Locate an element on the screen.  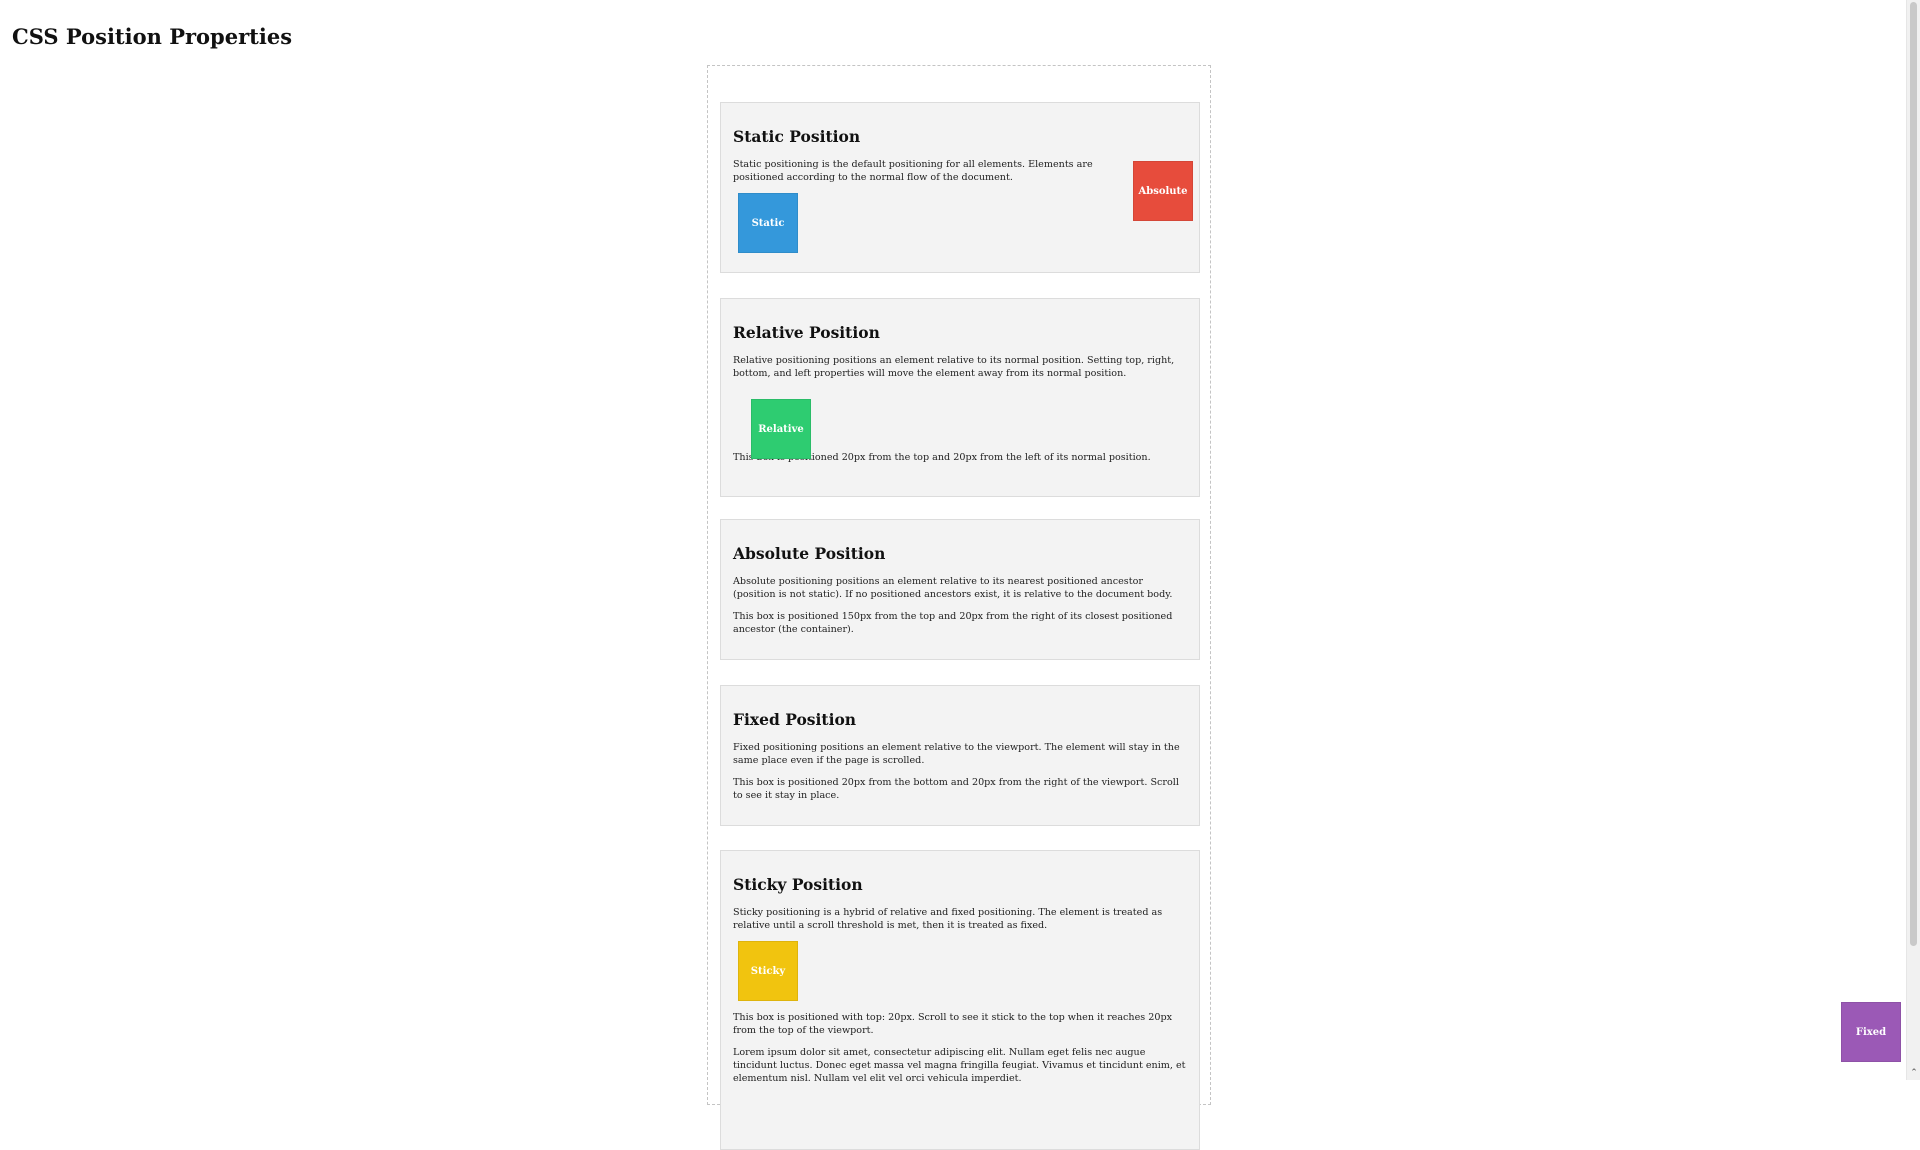
fixed-heading: Fixed Position is located at coordinates (795, 719).